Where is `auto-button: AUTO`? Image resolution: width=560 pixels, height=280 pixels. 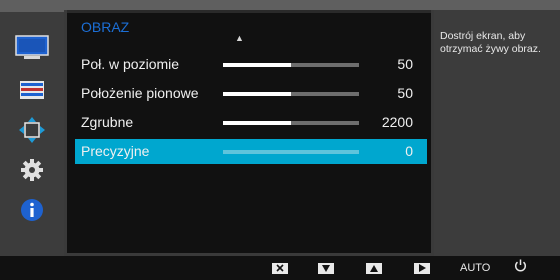 auto-button: AUTO is located at coordinates (475, 268).